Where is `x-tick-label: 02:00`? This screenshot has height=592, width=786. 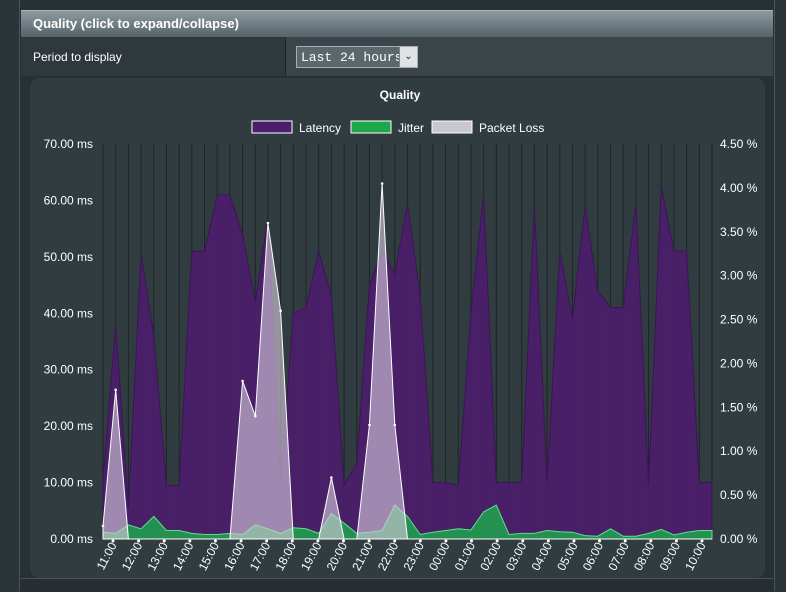 x-tick-label: 02:00 is located at coordinates (490, 556).